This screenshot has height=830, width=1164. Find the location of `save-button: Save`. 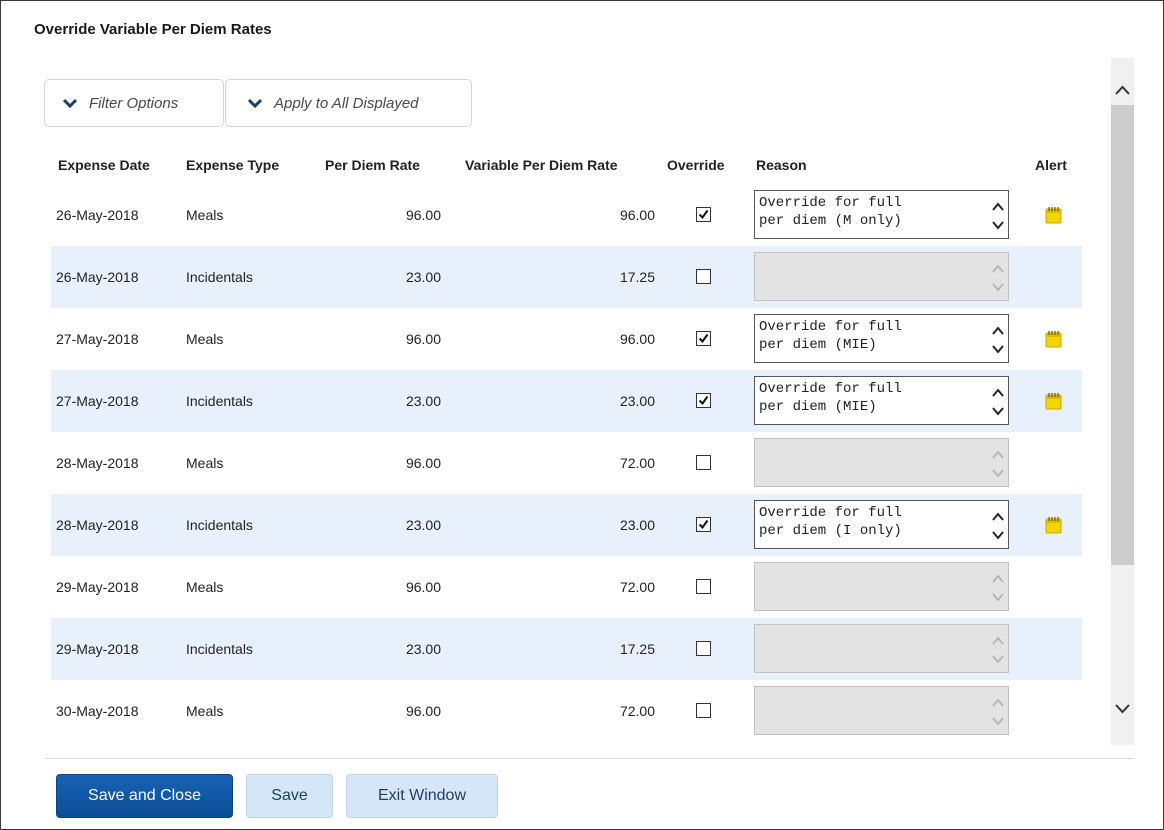

save-button: Save is located at coordinates (289, 796).